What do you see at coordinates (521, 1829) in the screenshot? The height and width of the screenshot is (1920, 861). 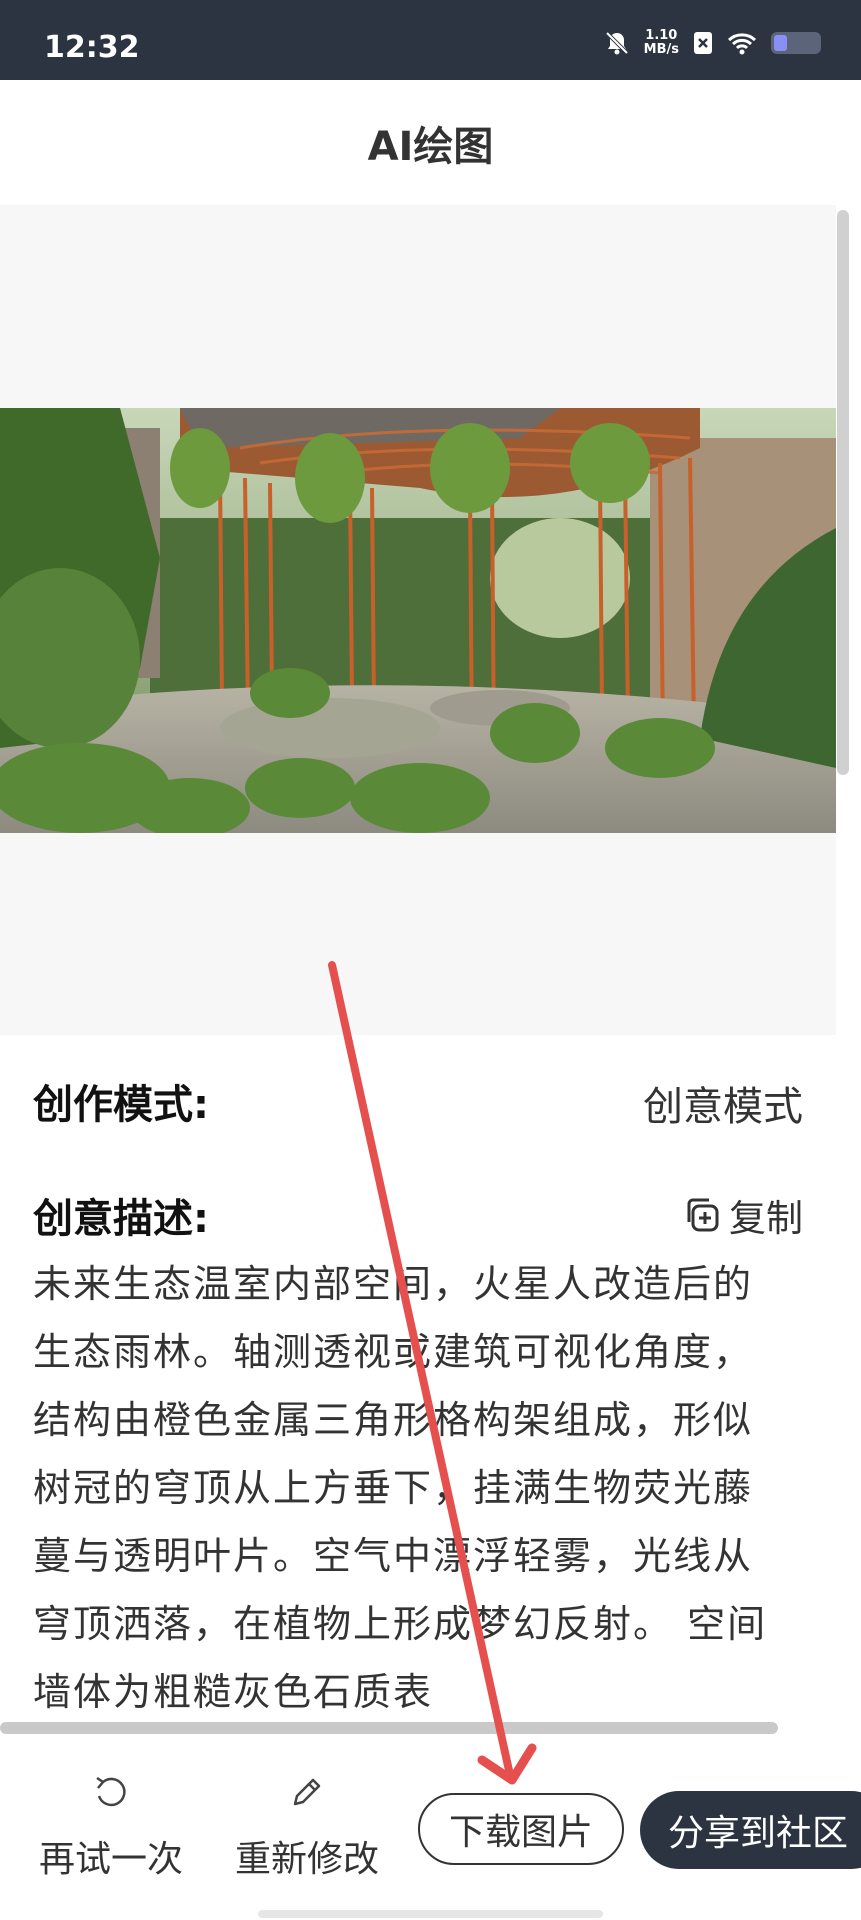 I see `download-image-button: 下载图片` at bounding box center [521, 1829].